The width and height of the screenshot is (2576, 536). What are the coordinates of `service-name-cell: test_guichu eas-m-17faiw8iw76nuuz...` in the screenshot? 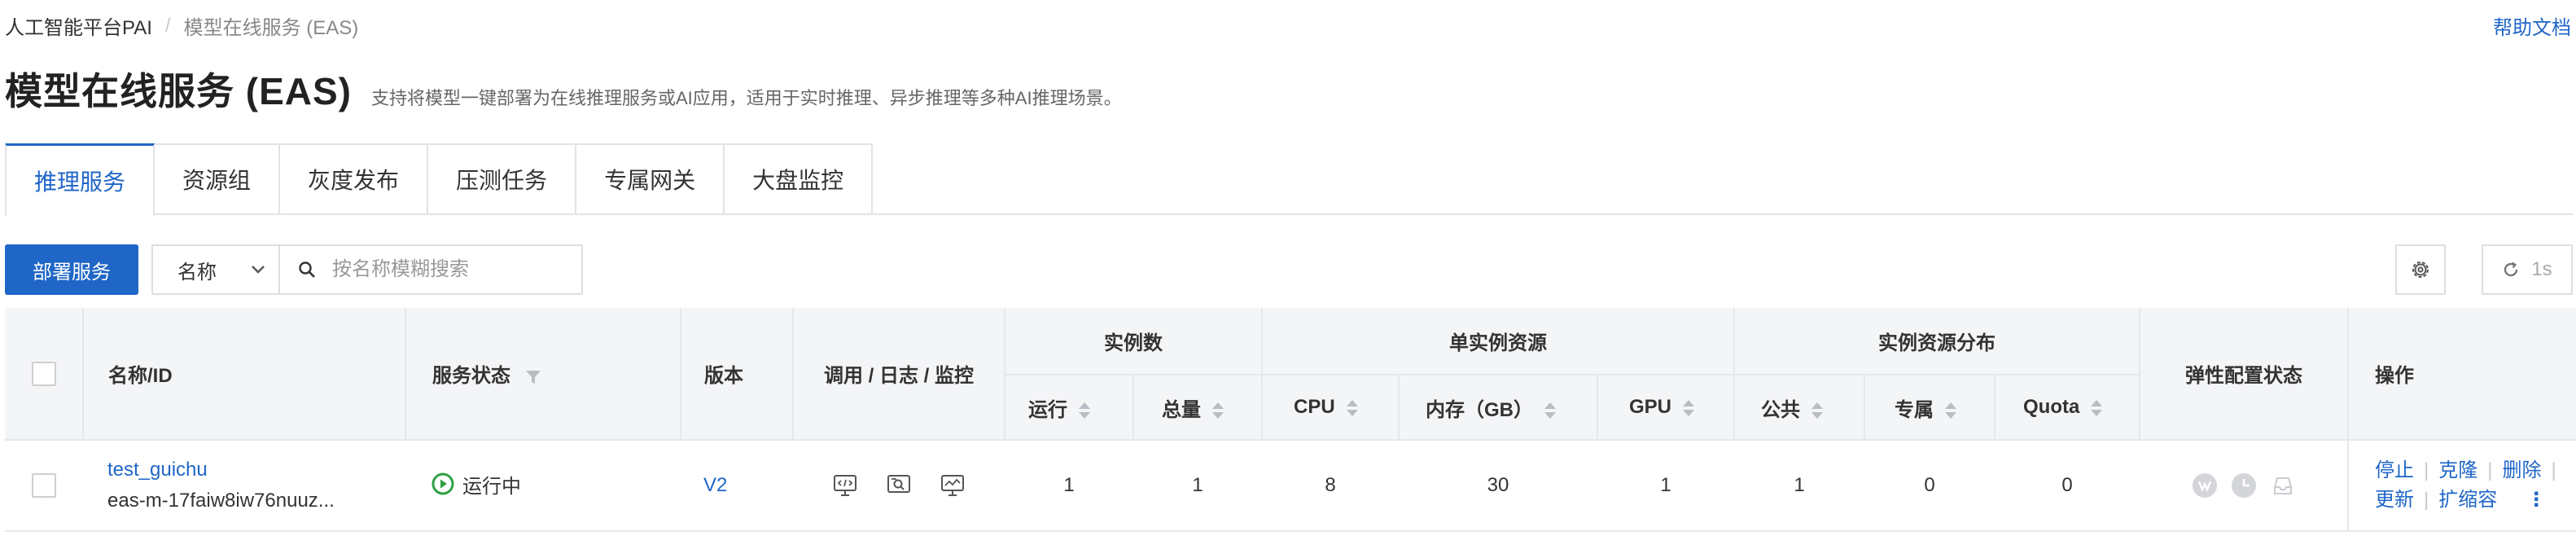 It's located at (244, 486).